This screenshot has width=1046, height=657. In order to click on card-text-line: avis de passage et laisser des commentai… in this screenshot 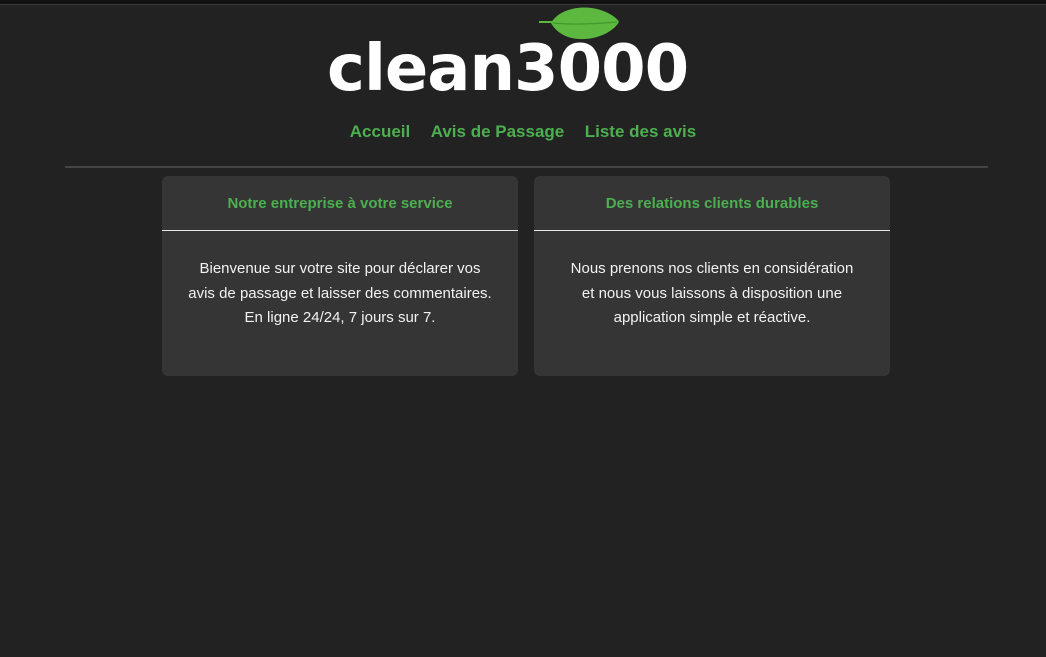, I will do `click(340, 293)`.